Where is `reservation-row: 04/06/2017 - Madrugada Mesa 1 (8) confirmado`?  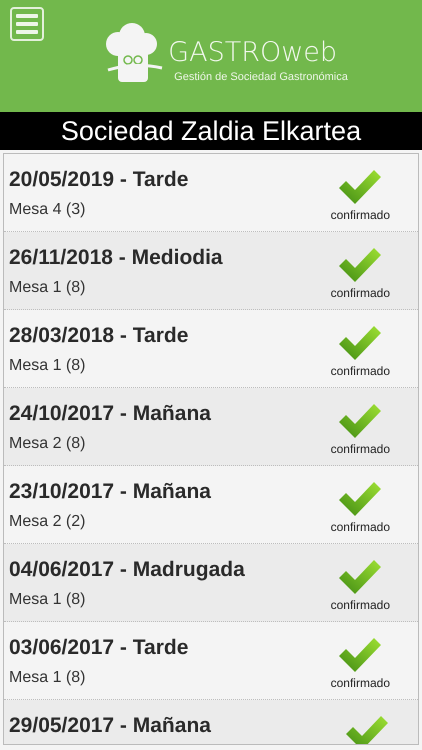 reservation-row: 04/06/2017 - Madrugada Mesa 1 (8) confirmado is located at coordinates (211, 583).